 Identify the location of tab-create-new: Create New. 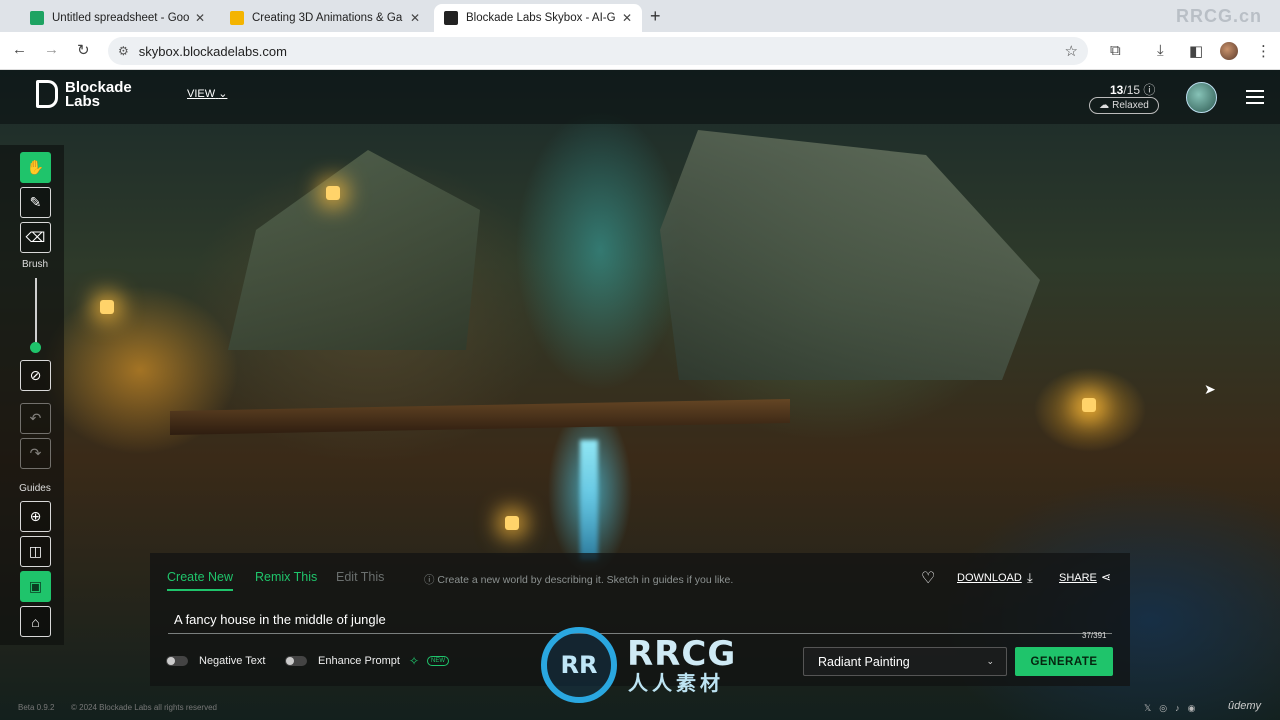
(200, 580).